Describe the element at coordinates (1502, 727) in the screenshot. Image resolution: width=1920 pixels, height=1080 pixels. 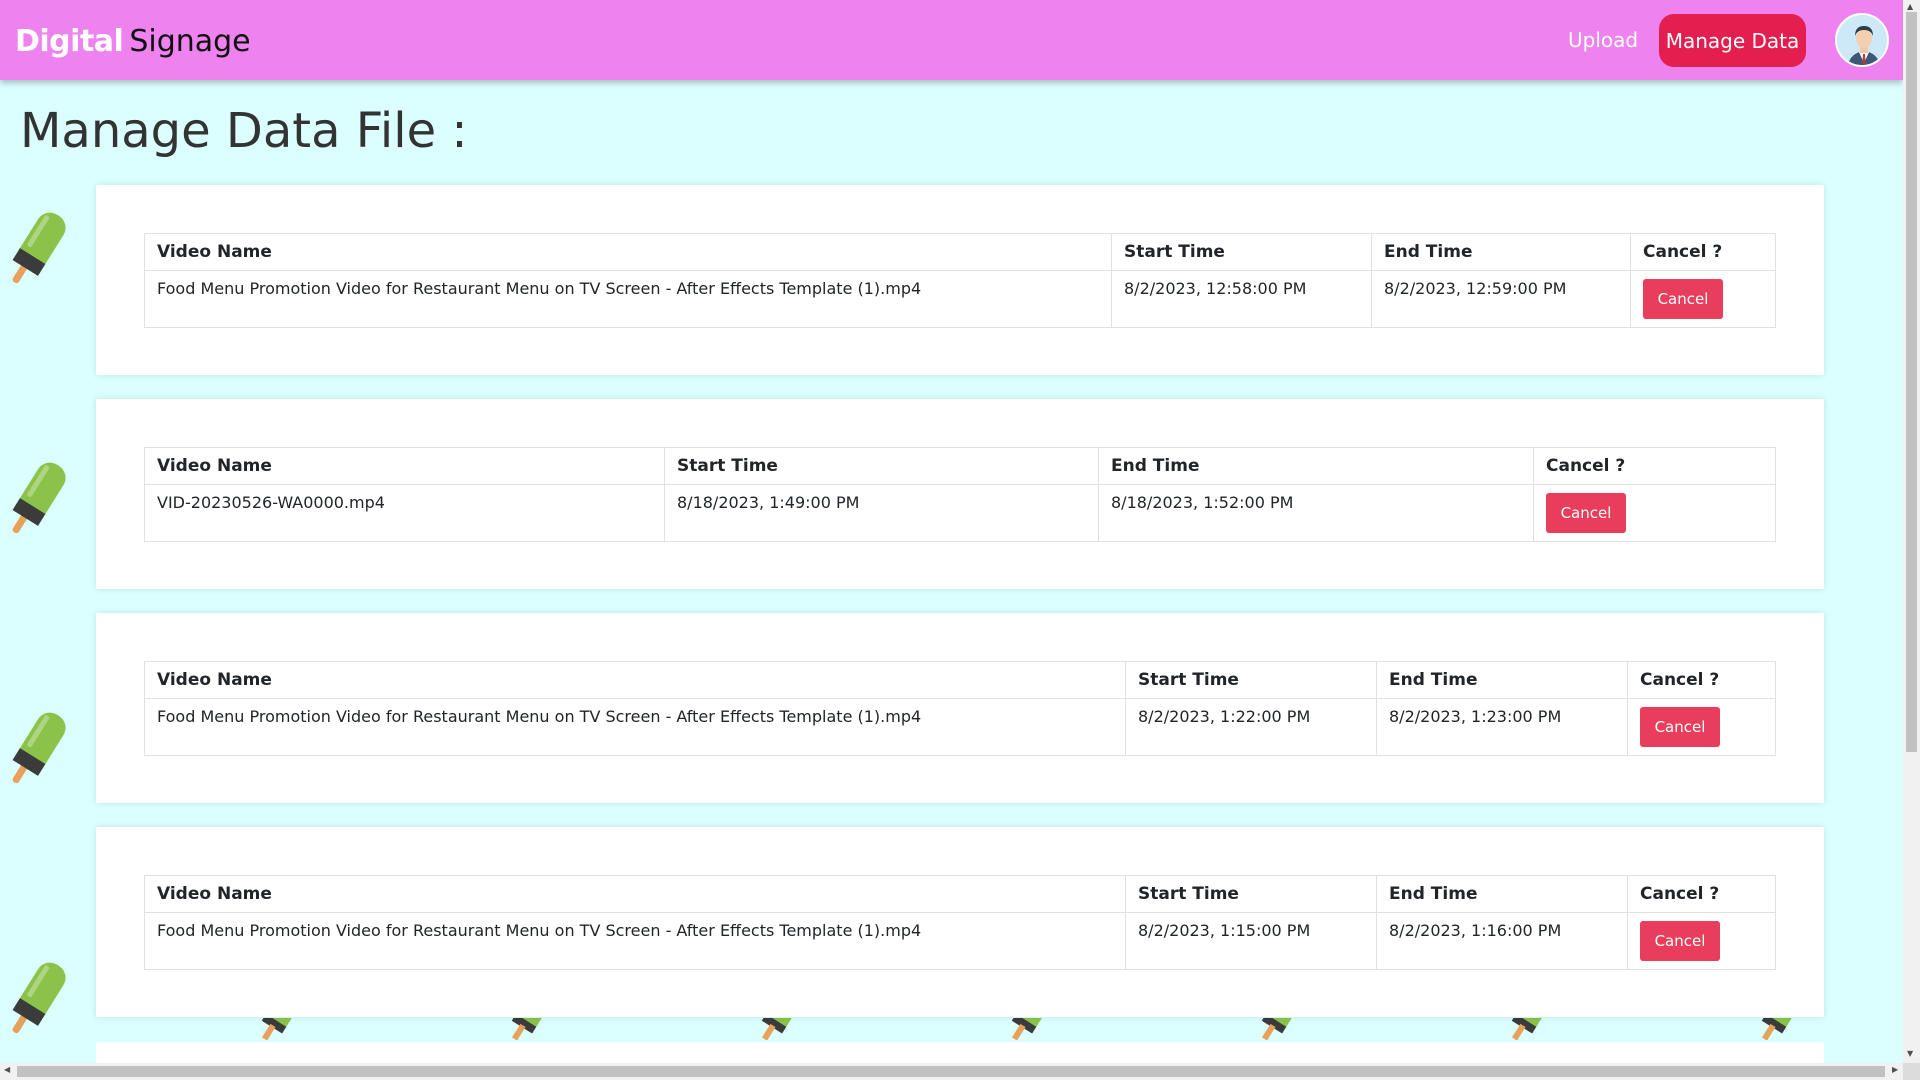
I see `end-time-cell: 8/2/2023, 1:23:00 PM` at that location.